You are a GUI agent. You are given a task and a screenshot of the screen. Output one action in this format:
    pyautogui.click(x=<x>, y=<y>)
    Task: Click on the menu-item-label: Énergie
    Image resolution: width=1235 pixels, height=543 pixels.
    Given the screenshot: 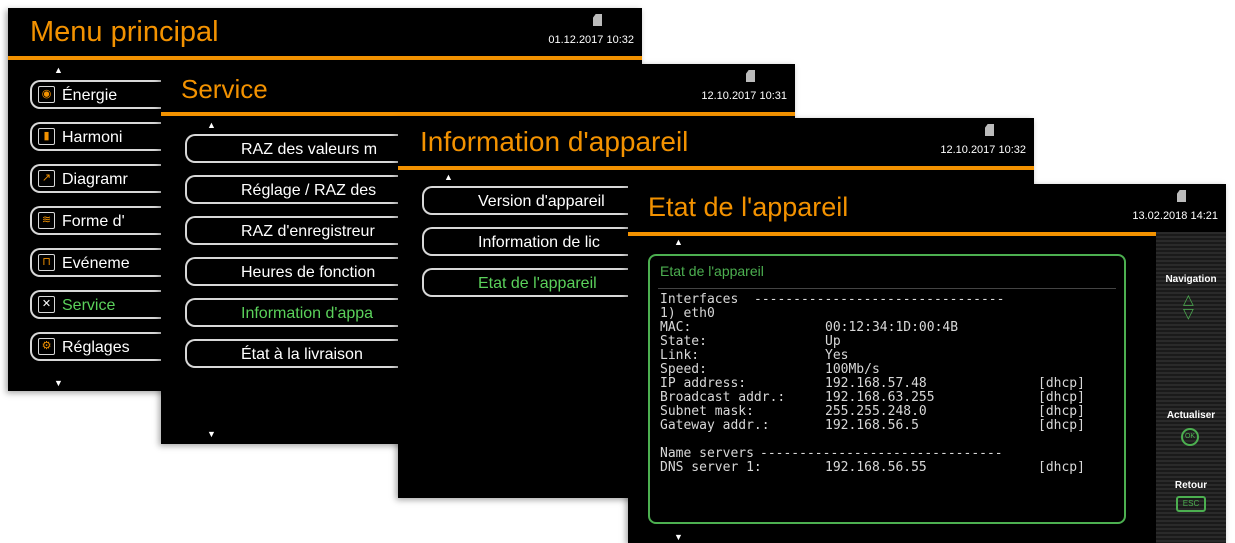 What is the action you would take?
    pyautogui.click(x=90, y=95)
    